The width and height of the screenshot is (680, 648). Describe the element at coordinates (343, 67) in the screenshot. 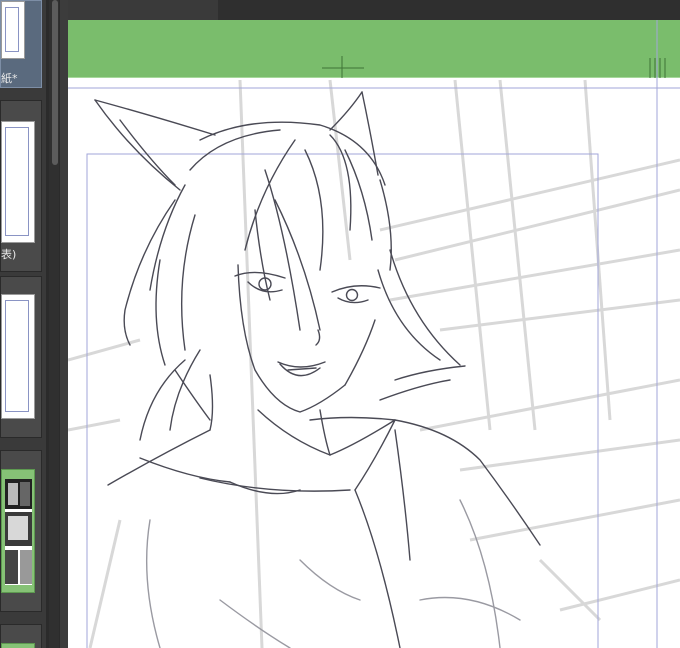

I see `crosshair-marker-icon` at that location.